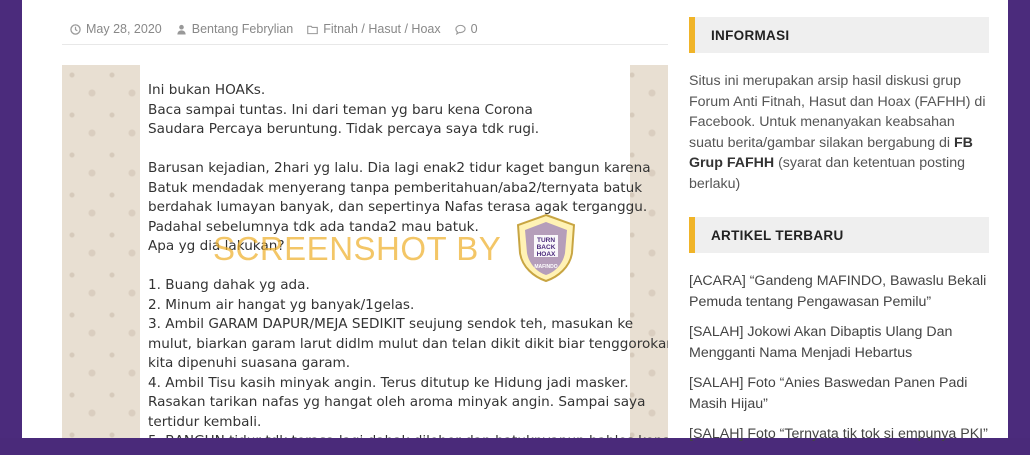 Image resolution: width=1030 pixels, height=455 pixels. What do you see at coordinates (474, 29) in the screenshot?
I see `post-comments-count: 0` at bounding box center [474, 29].